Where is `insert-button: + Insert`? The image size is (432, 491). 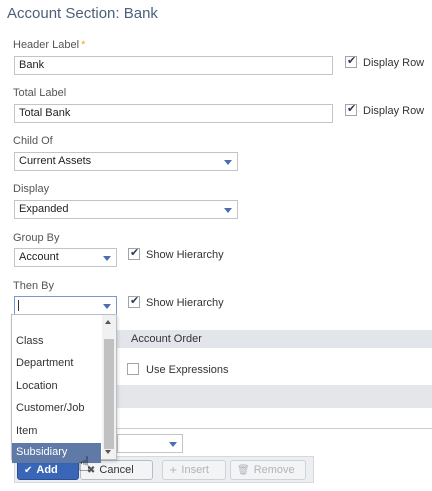
insert-button: + Insert is located at coordinates (194, 470).